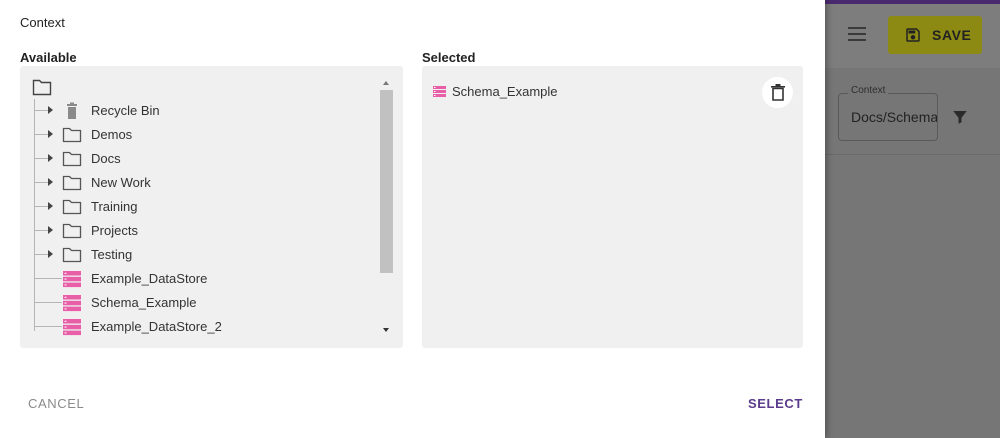 The height and width of the screenshot is (438, 1000). I want to click on available-label: Available, so click(48, 57).